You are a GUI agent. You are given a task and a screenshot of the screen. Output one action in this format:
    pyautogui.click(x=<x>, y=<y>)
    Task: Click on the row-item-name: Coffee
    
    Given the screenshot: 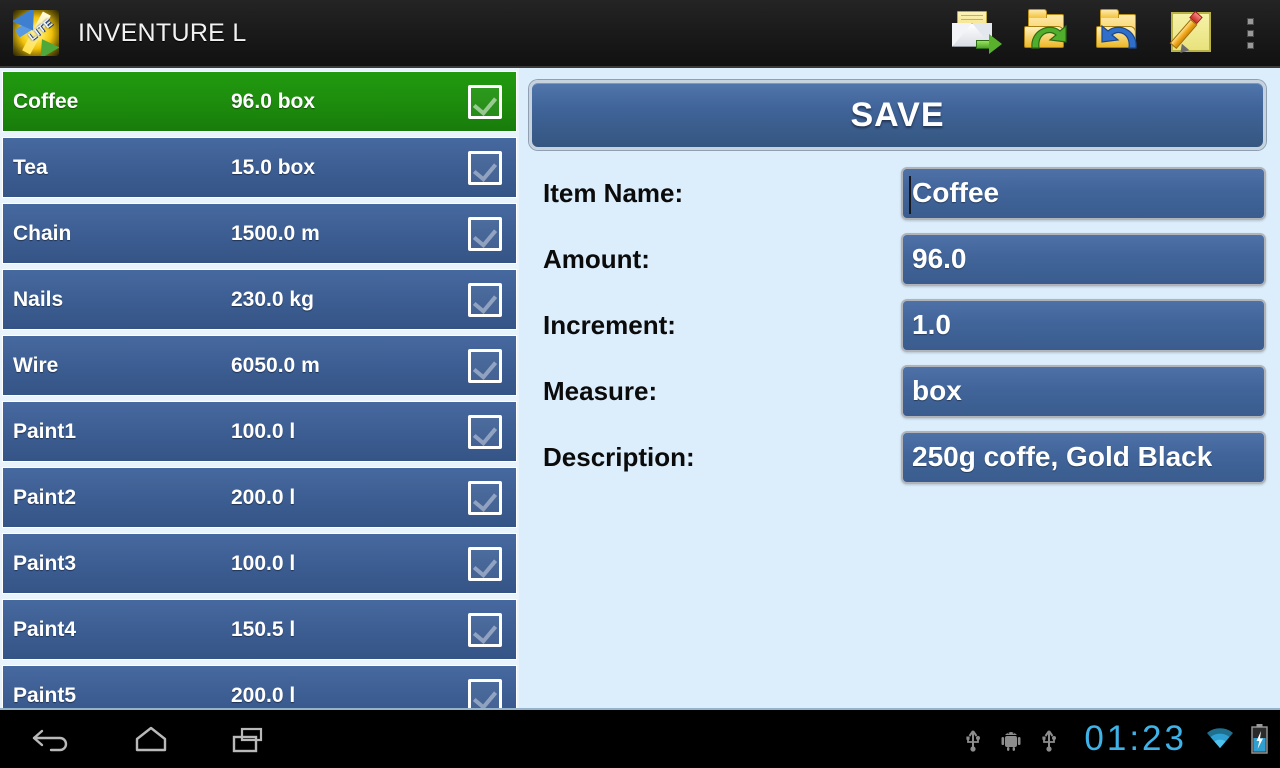 What is the action you would take?
    pyautogui.click(x=46, y=101)
    